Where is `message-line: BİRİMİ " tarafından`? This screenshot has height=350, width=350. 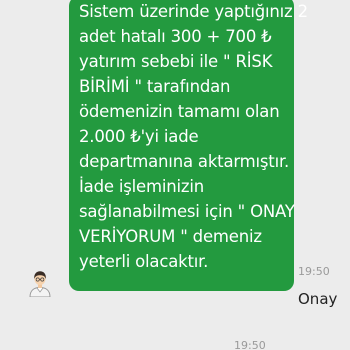 message-line: BİRİMİ " tarafından is located at coordinates (155, 86).